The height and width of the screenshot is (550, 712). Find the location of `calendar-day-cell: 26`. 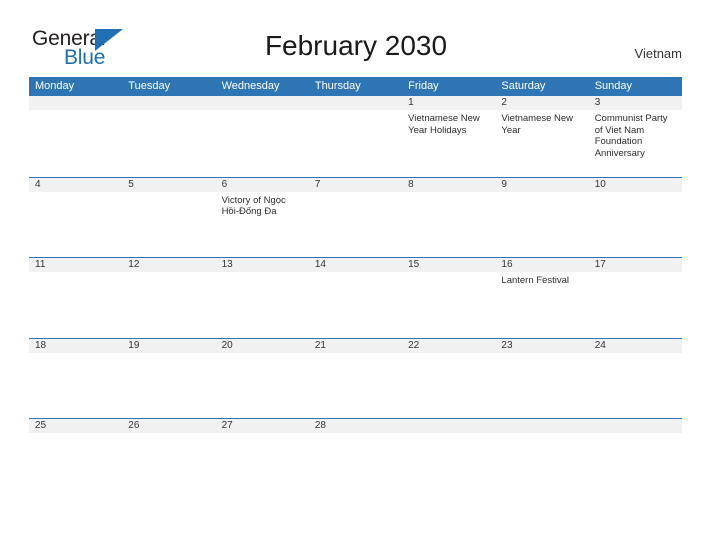

calendar-day-cell: 26 is located at coordinates (169, 432).